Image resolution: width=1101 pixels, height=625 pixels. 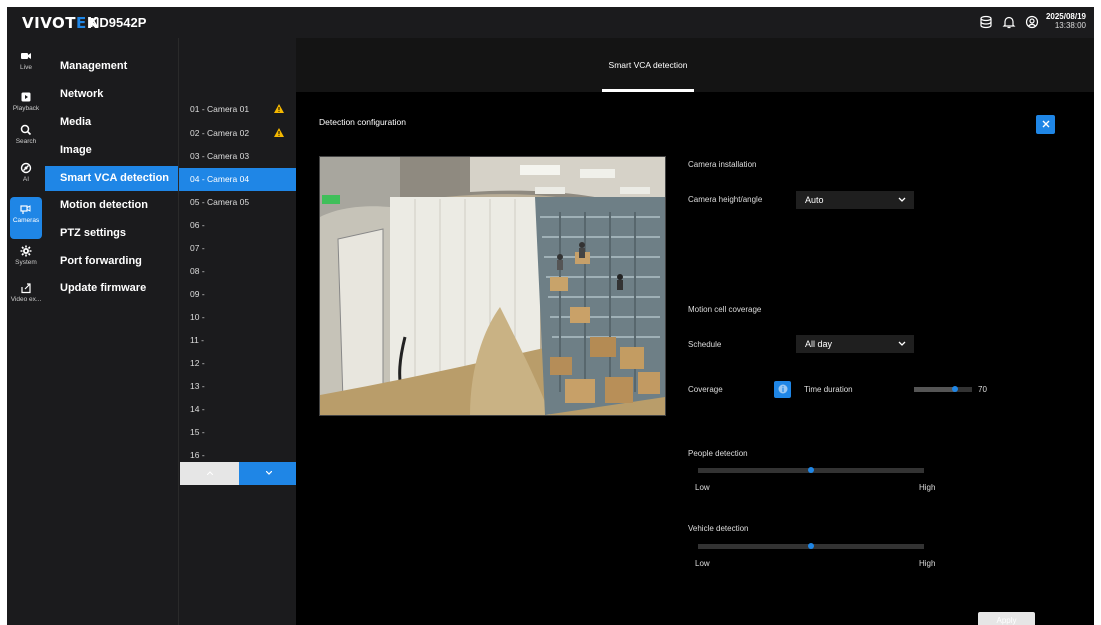 I want to click on rail-item-ai: AI, so click(x=26, y=177).